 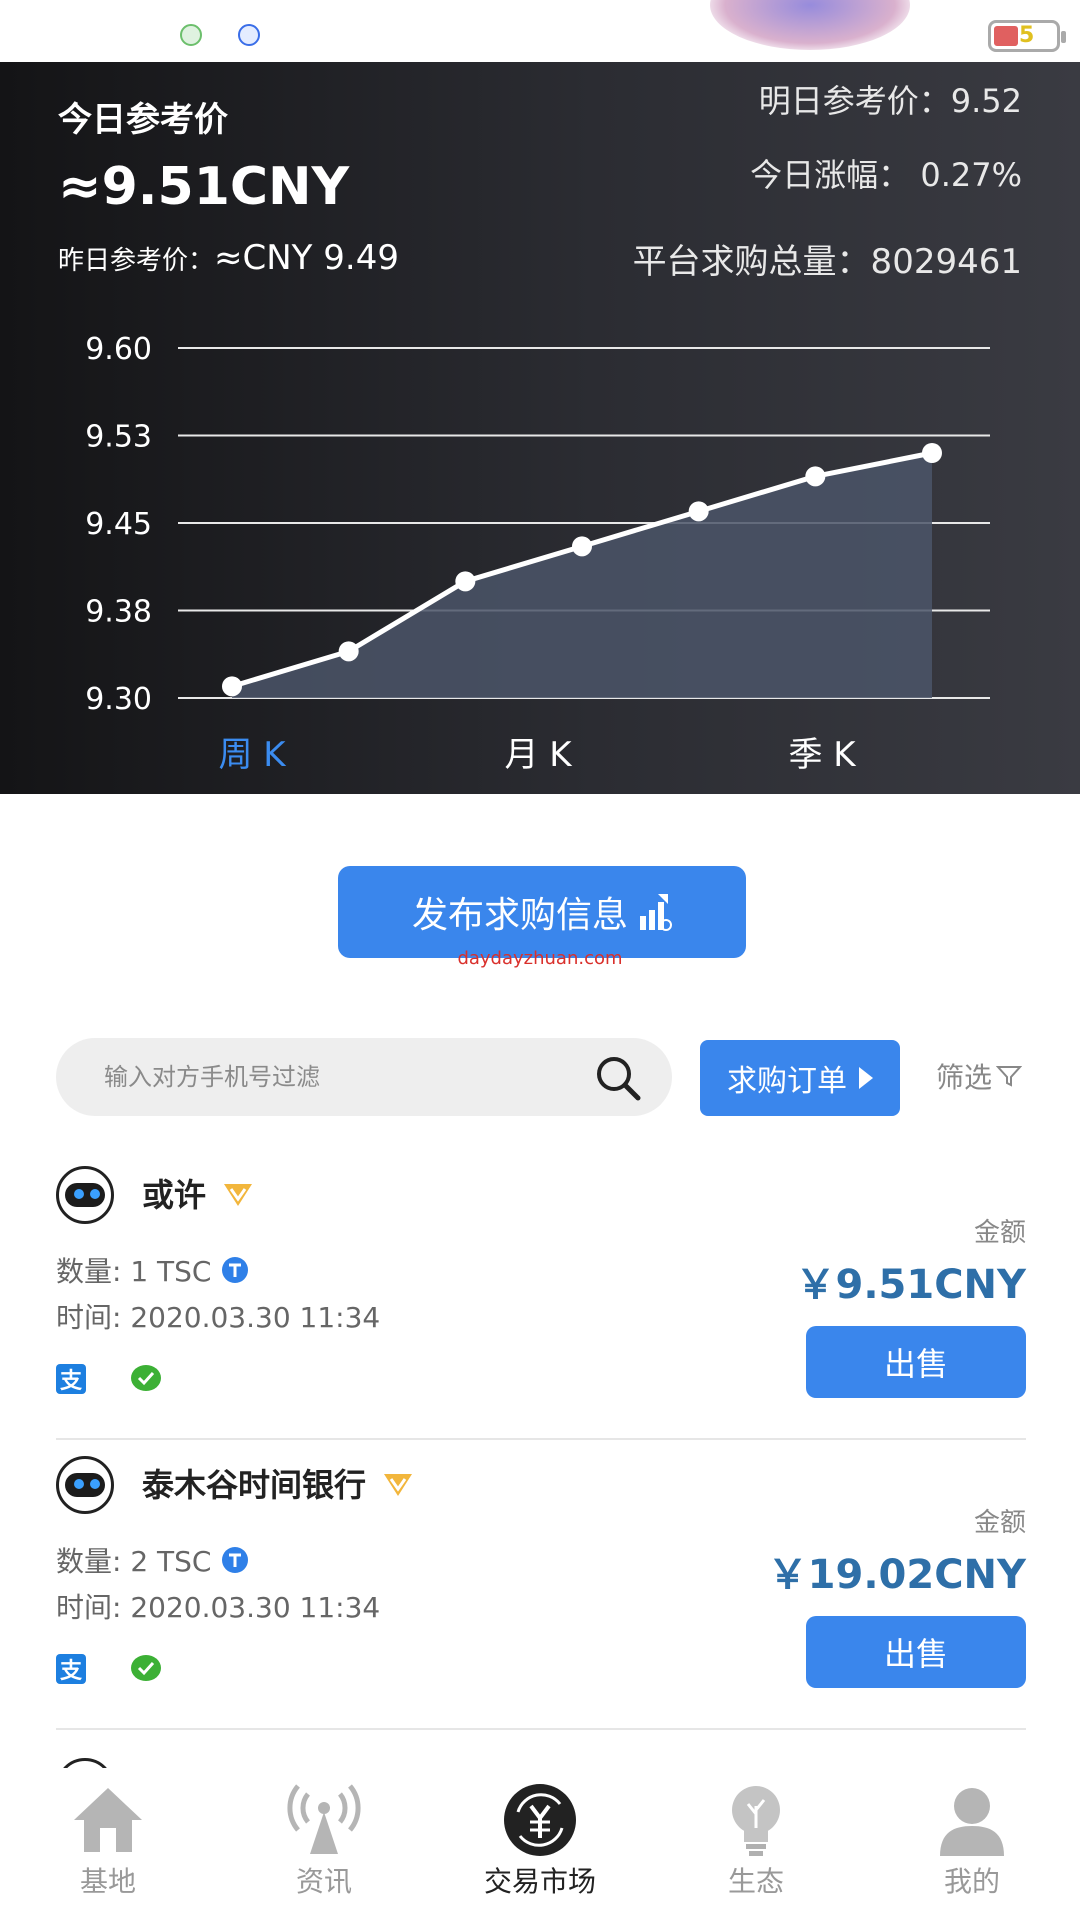 I want to click on tab-month-k: 月 K, so click(x=537, y=751).